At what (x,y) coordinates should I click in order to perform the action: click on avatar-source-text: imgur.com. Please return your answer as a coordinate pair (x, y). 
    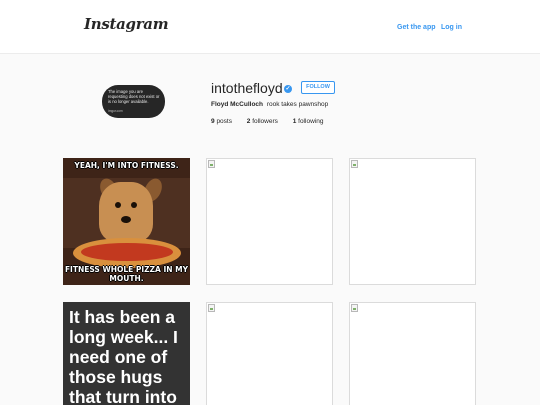
    Looking at the image, I should click on (115, 111).